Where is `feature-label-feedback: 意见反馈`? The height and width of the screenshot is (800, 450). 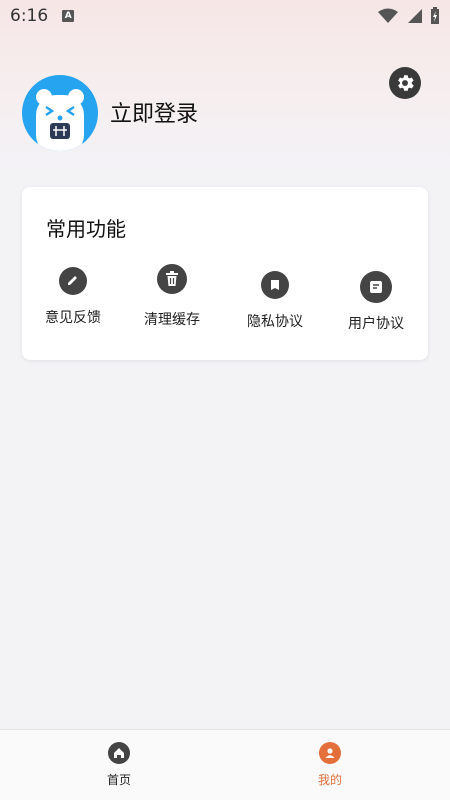 feature-label-feedback: 意见反馈 is located at coordinates (73, 318).